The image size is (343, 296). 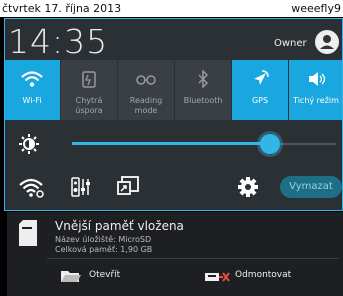 I want to click on tile-bluetooth-label: Bluetooth, so click(x=203, y=100).